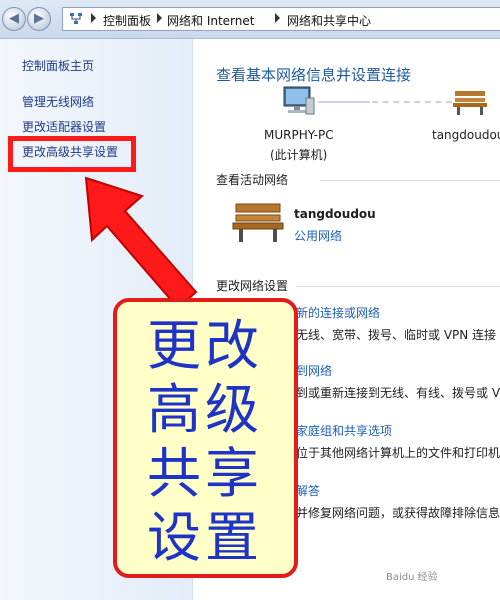 The image size is (500, 600). I want to click on change-settings-title: 更改网络设置, so click(252, 286).